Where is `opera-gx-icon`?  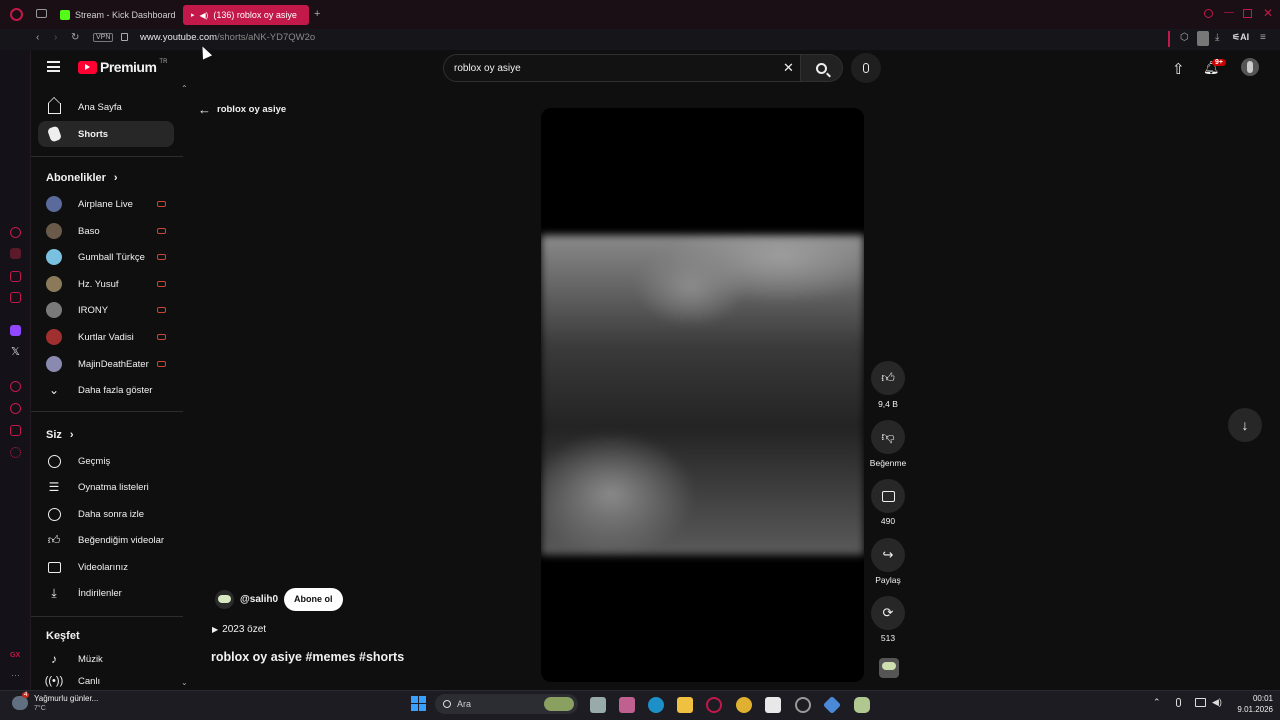 opera-gx-icon is located at coordinates (714, 705).